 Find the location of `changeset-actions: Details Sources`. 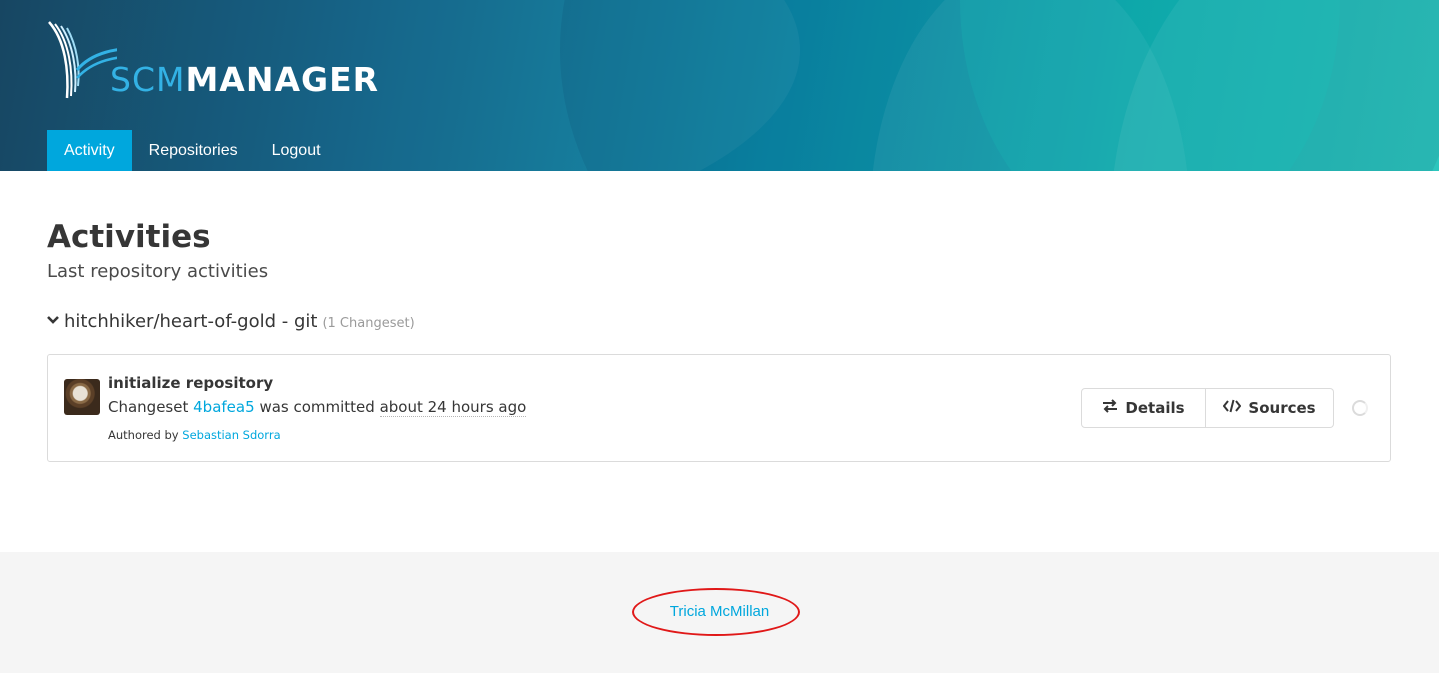

changeset-actions: Details Sources is located at coordinates (1207, 408).